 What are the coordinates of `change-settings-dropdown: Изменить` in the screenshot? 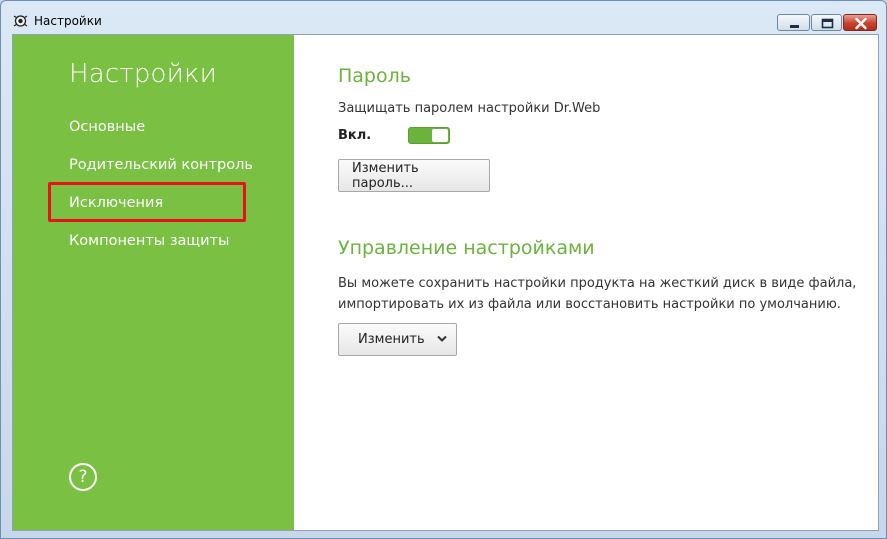 It's located at (397, 339).